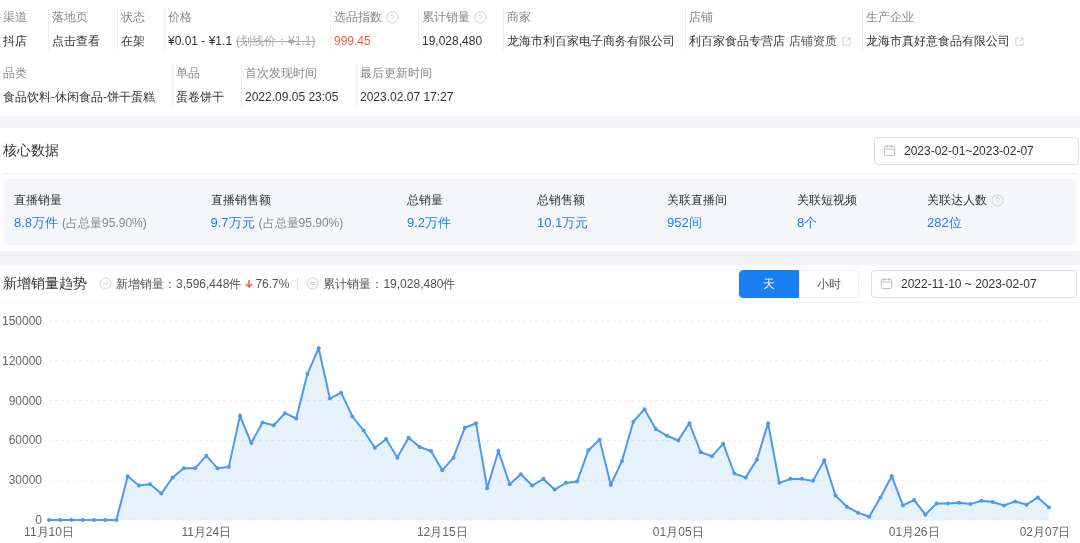 Image resolution: width=1080 pixels, height=543 pixels. Describe the element at coordinates (240, 201) in the screenshot. I see `metric-label: 直播销售额` at that location.